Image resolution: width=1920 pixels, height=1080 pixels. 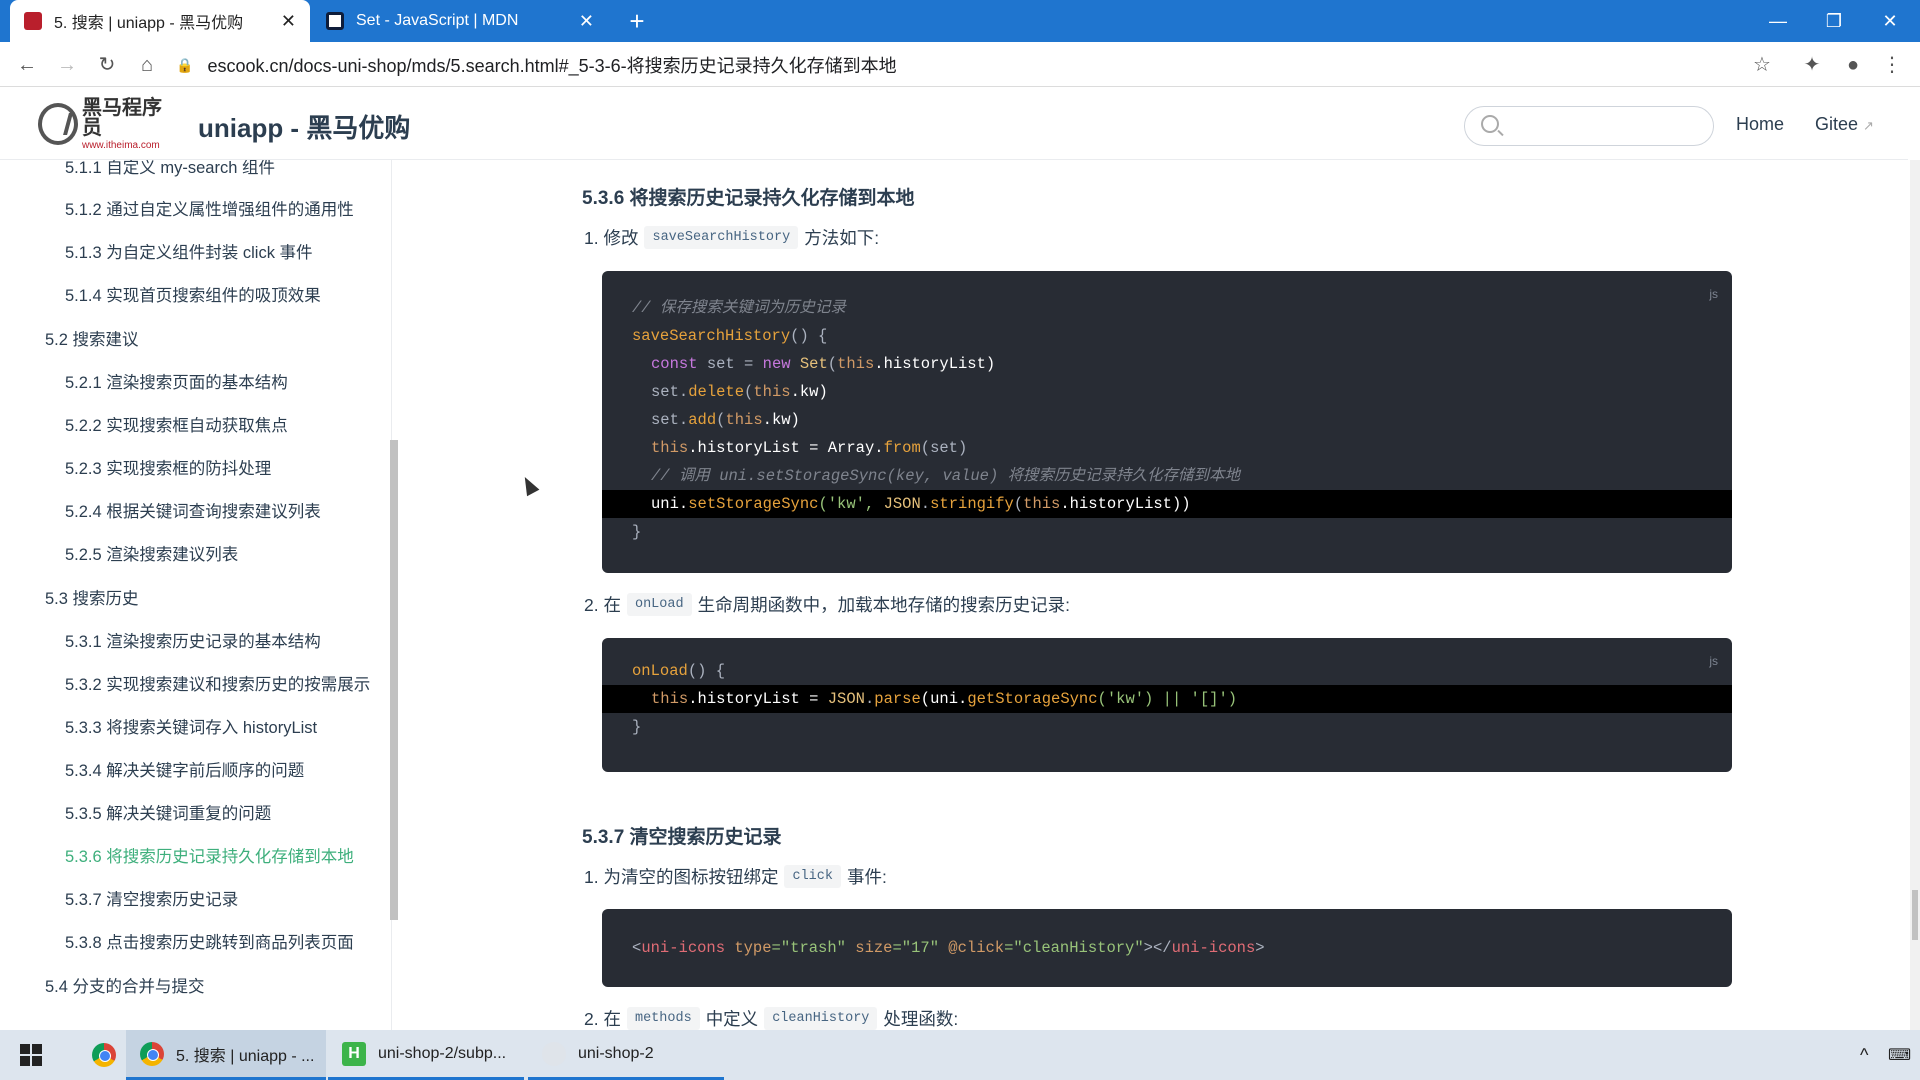 I want to click on code-line: }, so click(x=637, y=532).